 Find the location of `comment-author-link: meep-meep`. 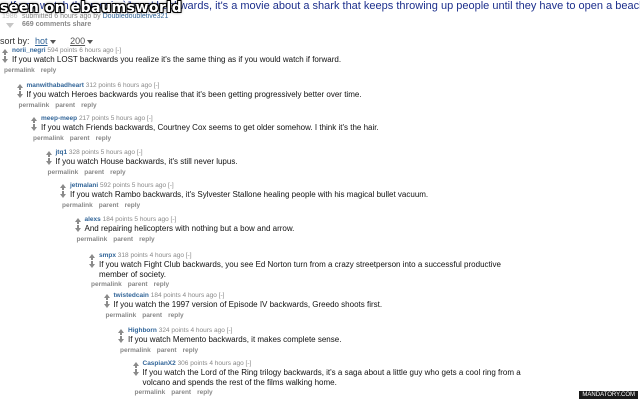

comment-author-link: meep-meep is located at coordinates (59, 118).